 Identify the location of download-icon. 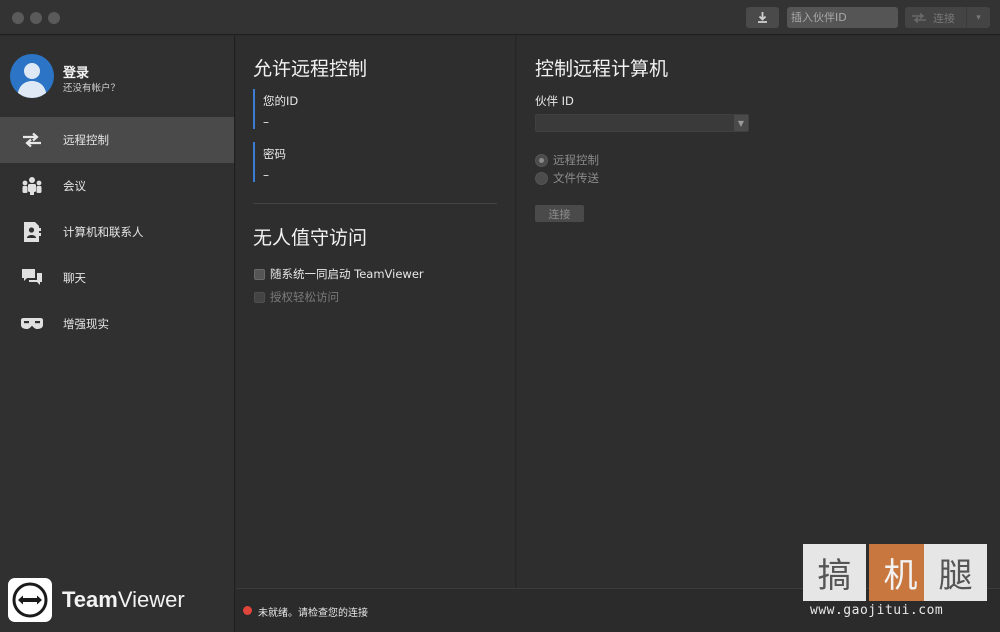
(762, 17).